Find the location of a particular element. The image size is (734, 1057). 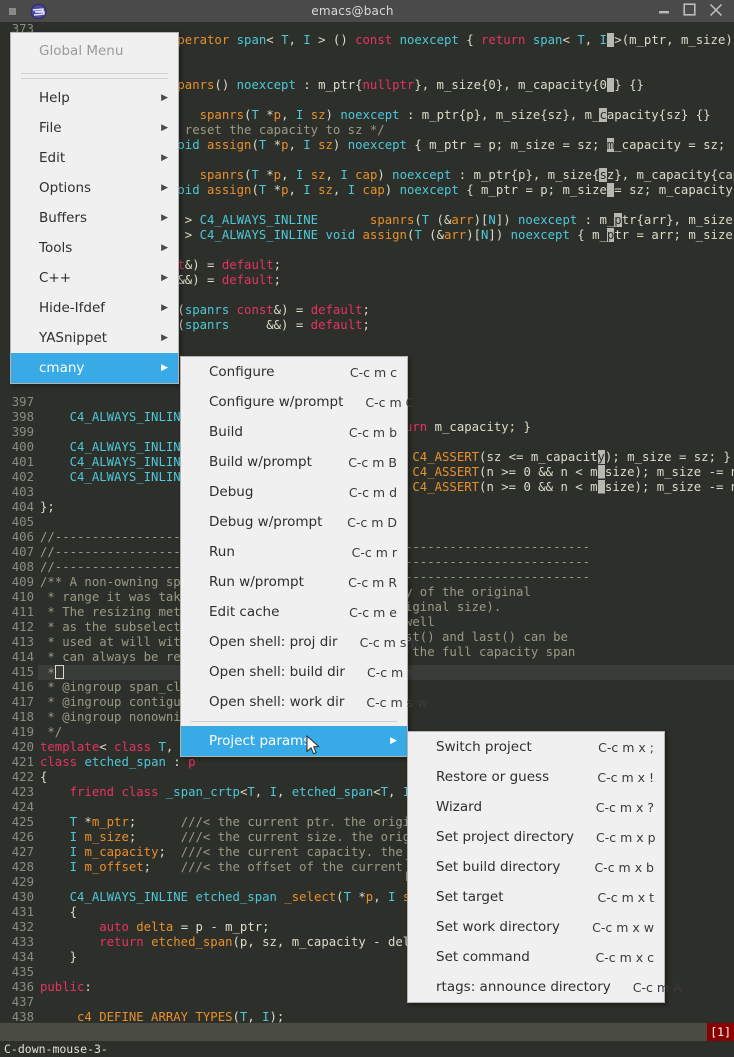

menu-item-shortcut: C-c m x ? is located at coordinates (624, 807).